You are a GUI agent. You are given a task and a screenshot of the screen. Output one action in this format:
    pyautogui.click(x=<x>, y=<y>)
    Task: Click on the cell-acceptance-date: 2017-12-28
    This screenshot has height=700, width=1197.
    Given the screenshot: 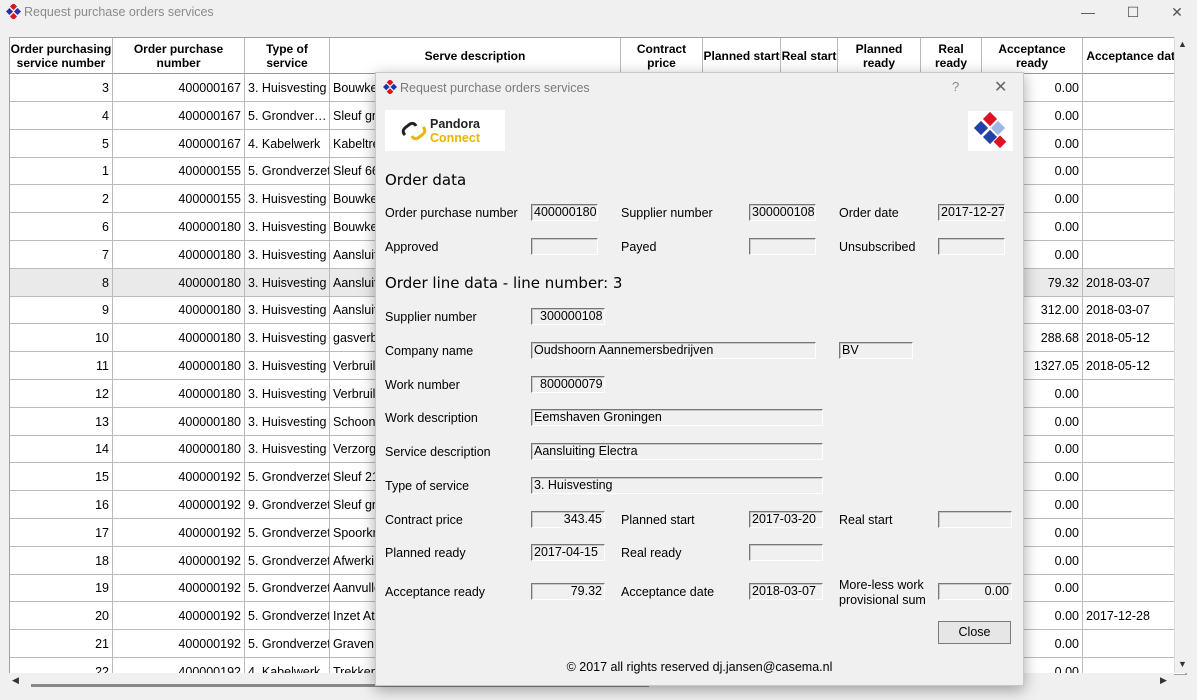 What is the action you would take?
    pyautogui.click(x=1134, y=616)
    